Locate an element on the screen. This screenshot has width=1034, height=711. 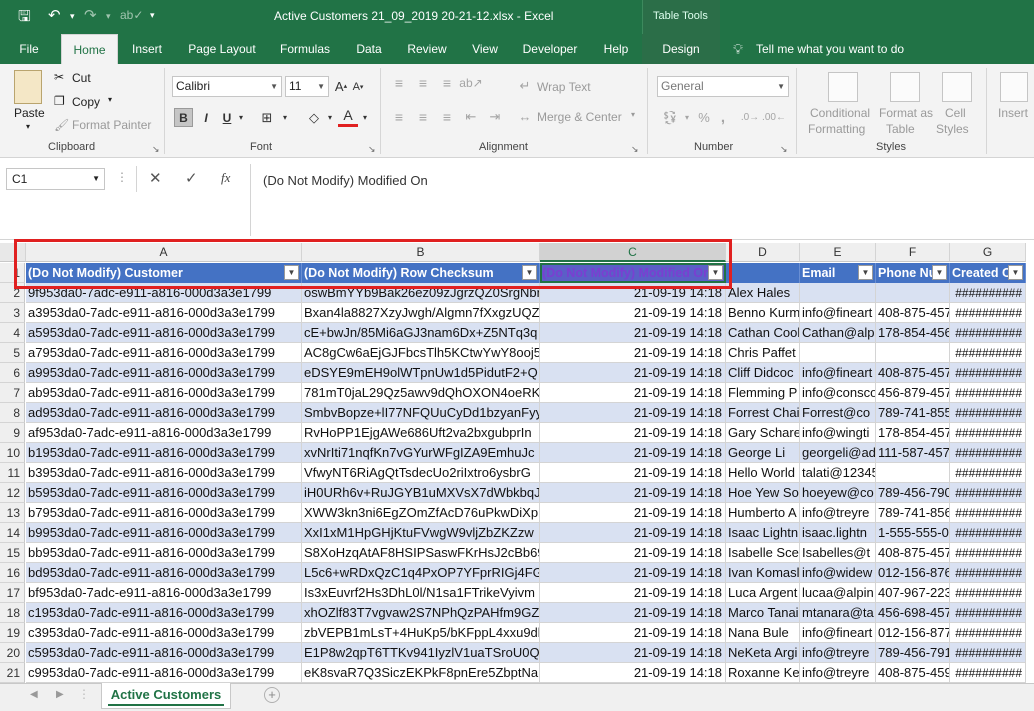
table-cell: 789-741-855 is located at coordinates (913, 413).